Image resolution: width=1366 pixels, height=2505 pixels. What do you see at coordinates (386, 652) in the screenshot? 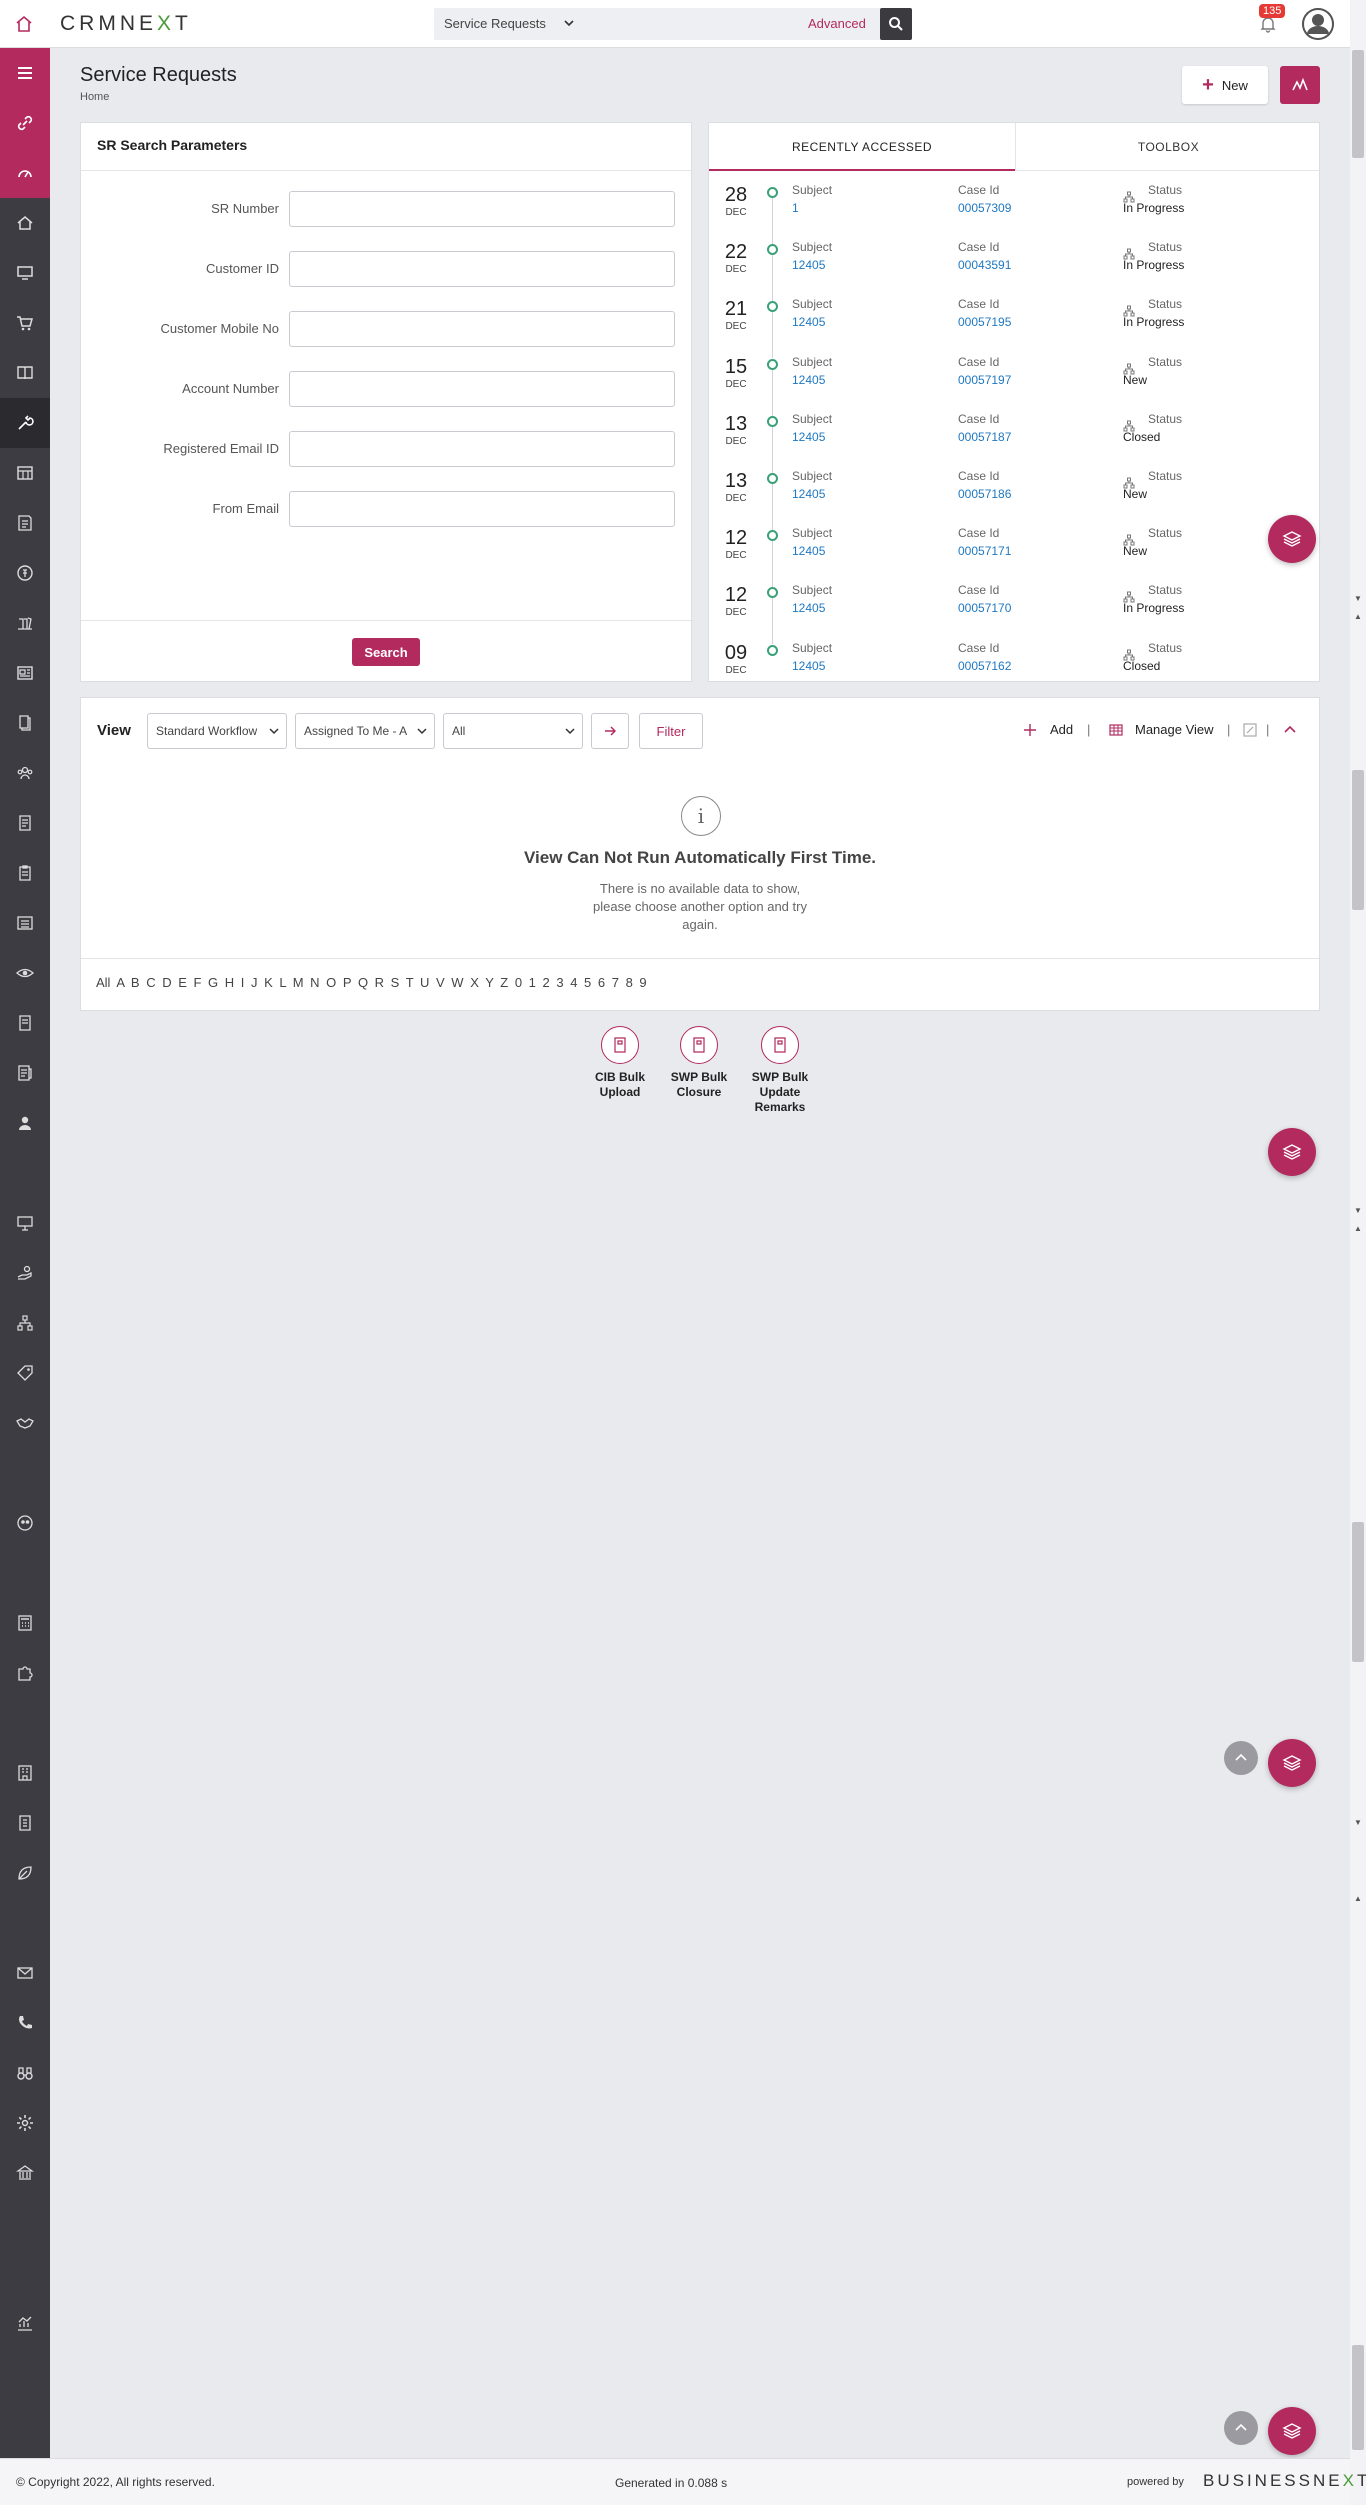
I see `search-submit-button: Search` at bounding box center [386, 652].